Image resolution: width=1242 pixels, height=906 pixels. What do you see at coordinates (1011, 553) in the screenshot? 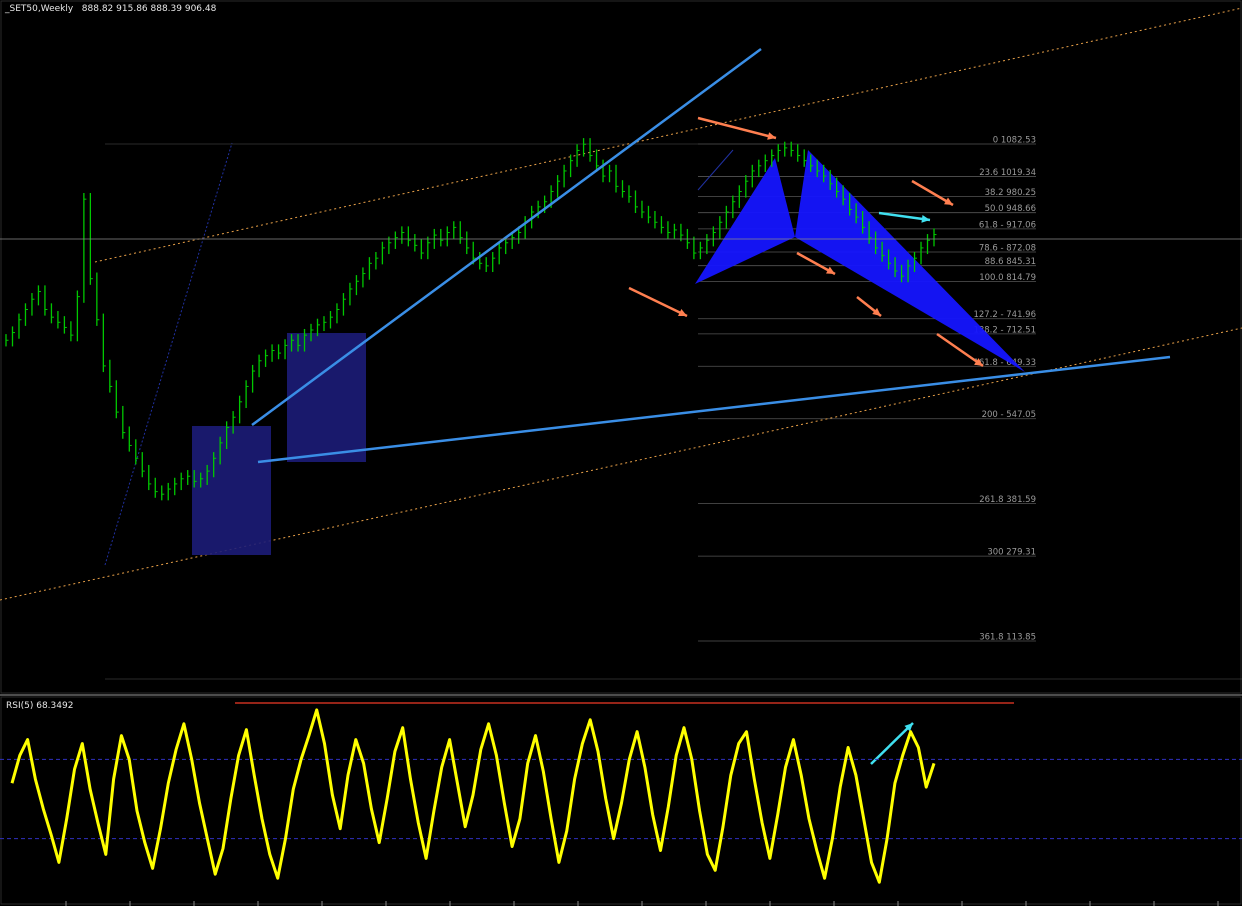
I see `fib-label: 300 279.31` at bounding box center [1011, 553].